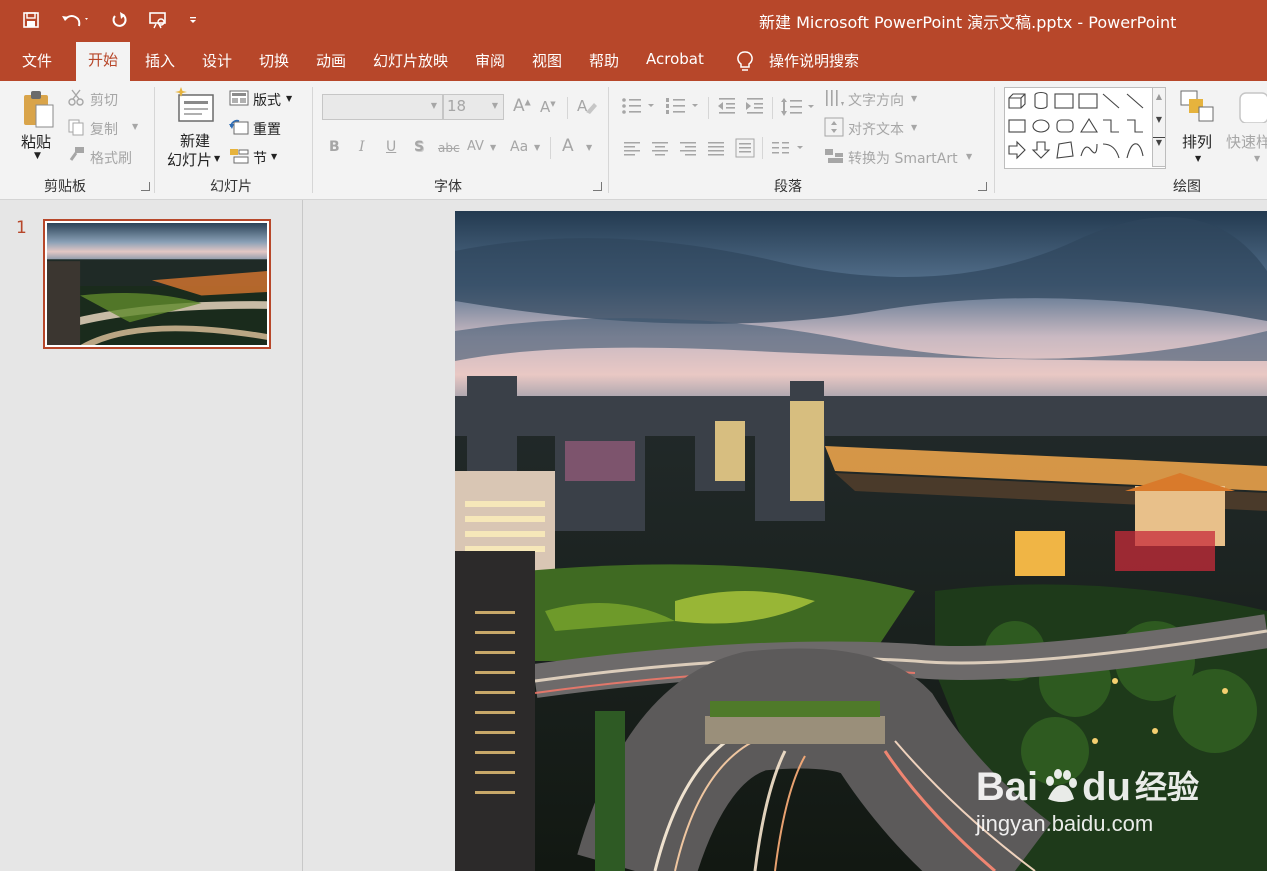 The height and width of the screenshot is (871, 1267). I want to click on underline-button: U, so click(391, 147).